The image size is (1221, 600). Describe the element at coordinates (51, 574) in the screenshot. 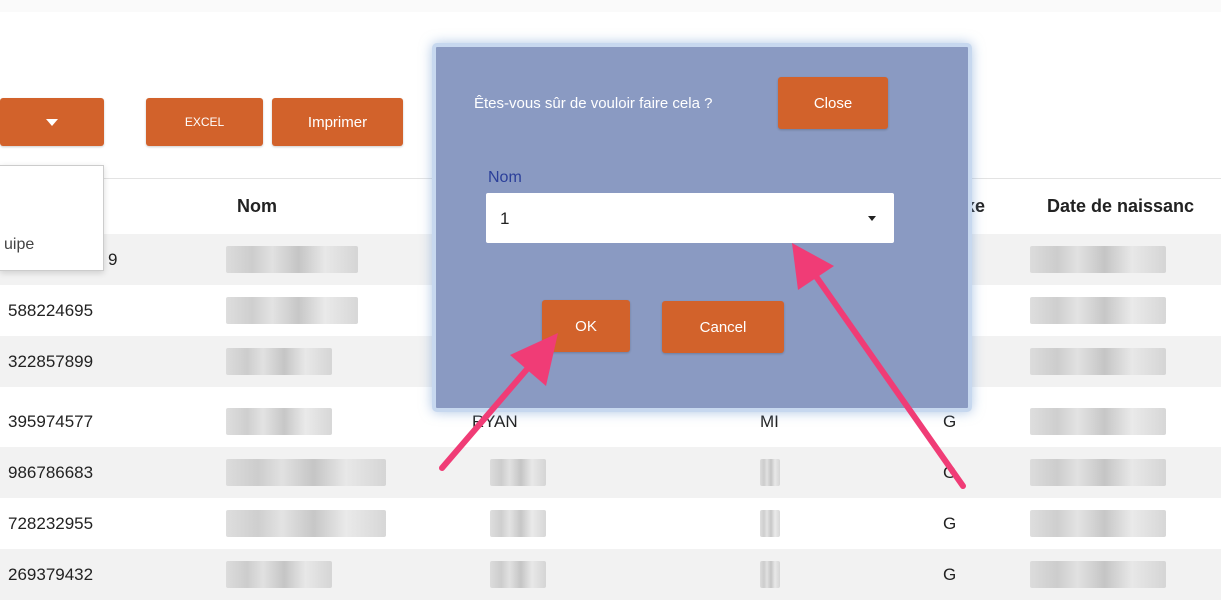

I see `row-id: 269379432` at that location.